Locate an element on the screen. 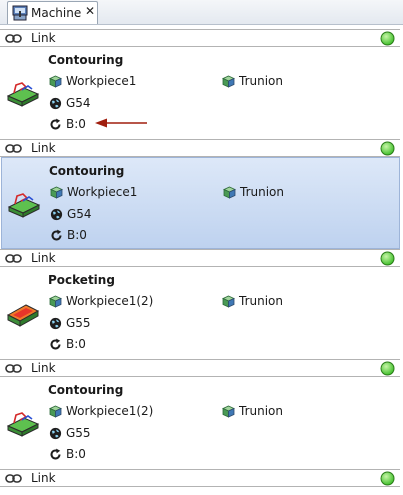 The image size is (403, 495). tab-machine: Machine ✕ is located at coordinates (52, 12).